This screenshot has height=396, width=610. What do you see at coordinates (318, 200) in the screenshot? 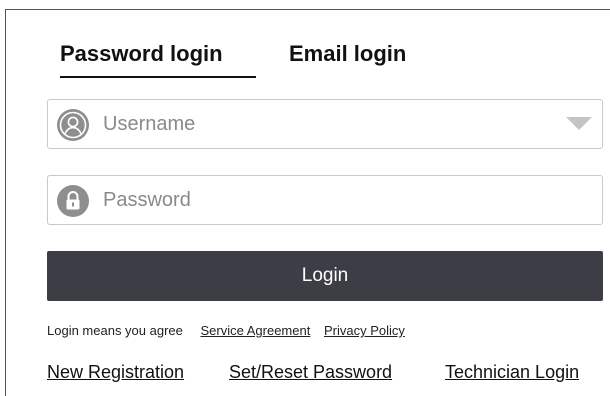
I see `password-input` at bounding box center [318, 200].